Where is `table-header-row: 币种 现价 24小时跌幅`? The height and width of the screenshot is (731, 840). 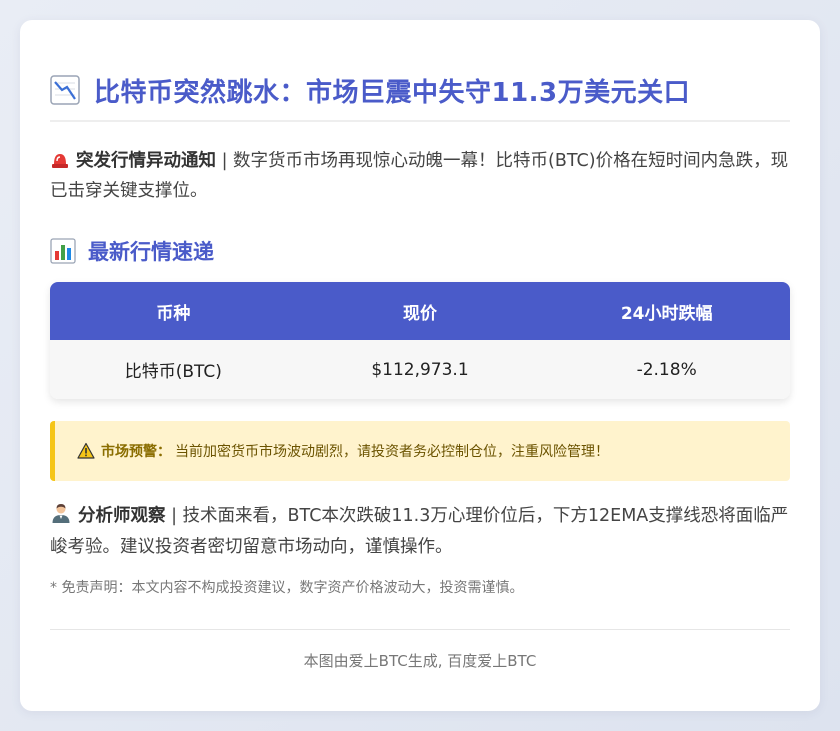 table-header-row: 币种 现价 24小时跌幅 is located at coordinates (420, 311).